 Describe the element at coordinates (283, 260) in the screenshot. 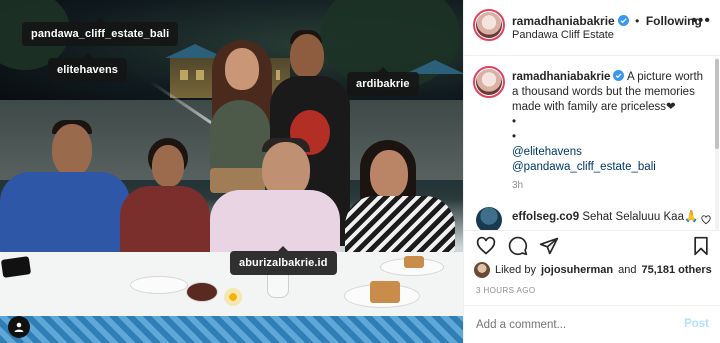

I see `tag-aburizalbakrie: aburizalbakrie.id` at that location.